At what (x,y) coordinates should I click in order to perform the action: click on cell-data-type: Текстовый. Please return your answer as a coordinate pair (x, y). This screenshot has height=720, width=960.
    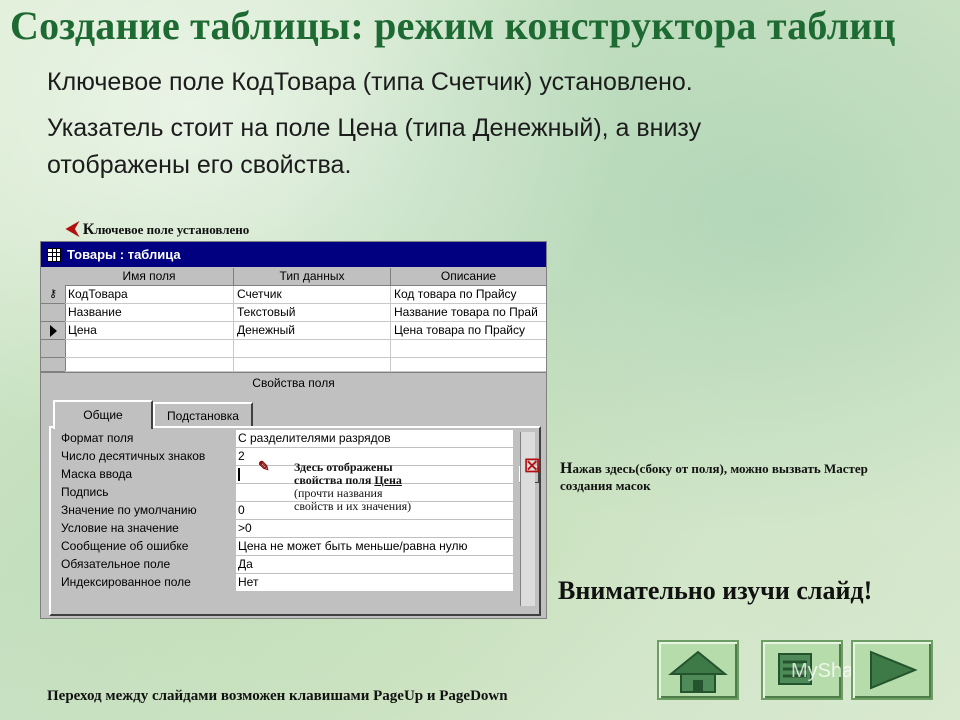
    Looking at the image, I should click on (312, 312).